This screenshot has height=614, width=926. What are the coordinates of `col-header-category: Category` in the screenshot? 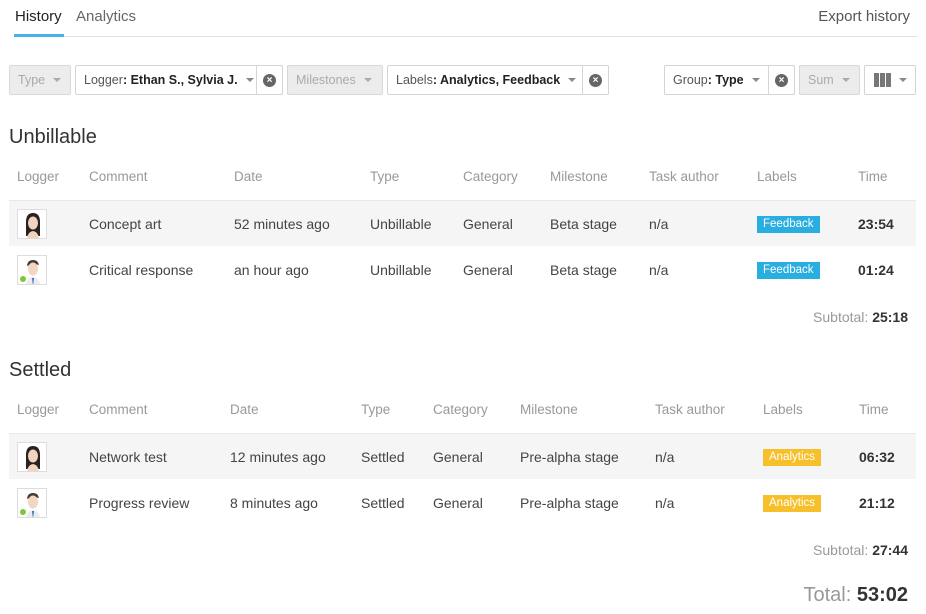 It's located at (460, 409).